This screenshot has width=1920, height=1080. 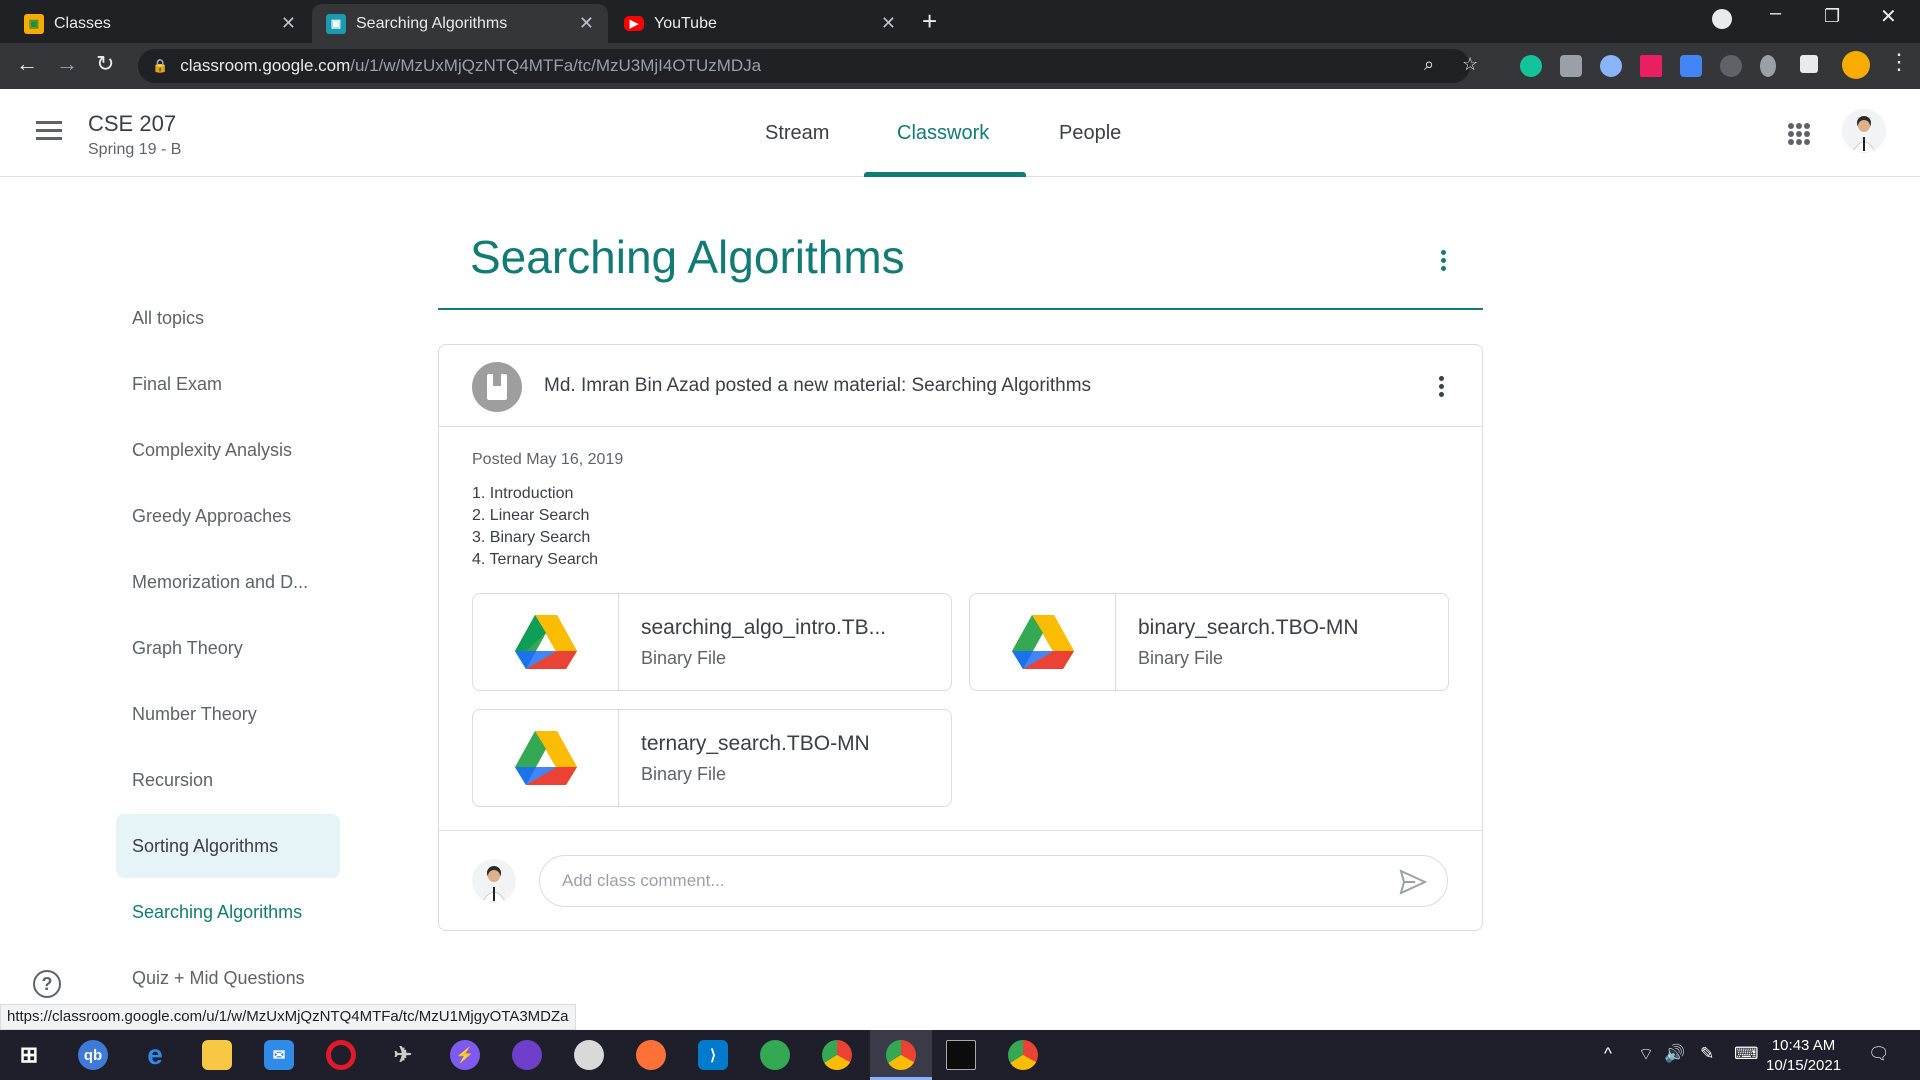 I want to click on file-explorer-icon, so click(x=217, y=1055).